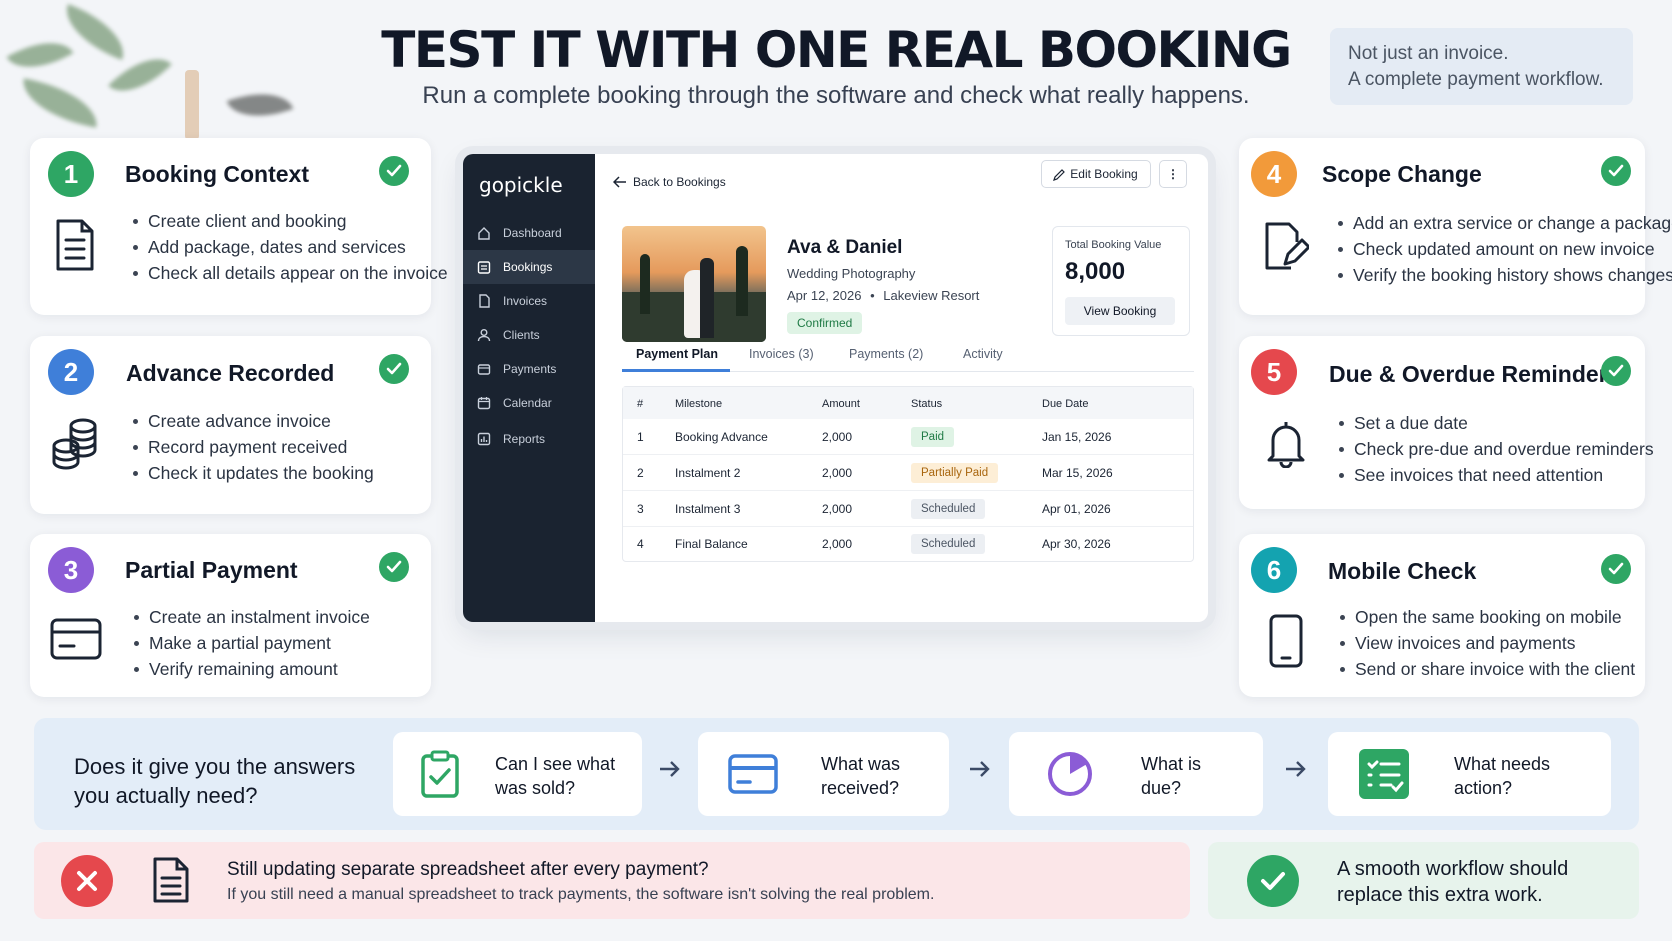 Image resolution: width=1672 pixels, height=941 pixels. What do you see at coordinates (288, 221) in the screenshot?
I see `list-item: Create client and booking` at bounding box center [288, 221].